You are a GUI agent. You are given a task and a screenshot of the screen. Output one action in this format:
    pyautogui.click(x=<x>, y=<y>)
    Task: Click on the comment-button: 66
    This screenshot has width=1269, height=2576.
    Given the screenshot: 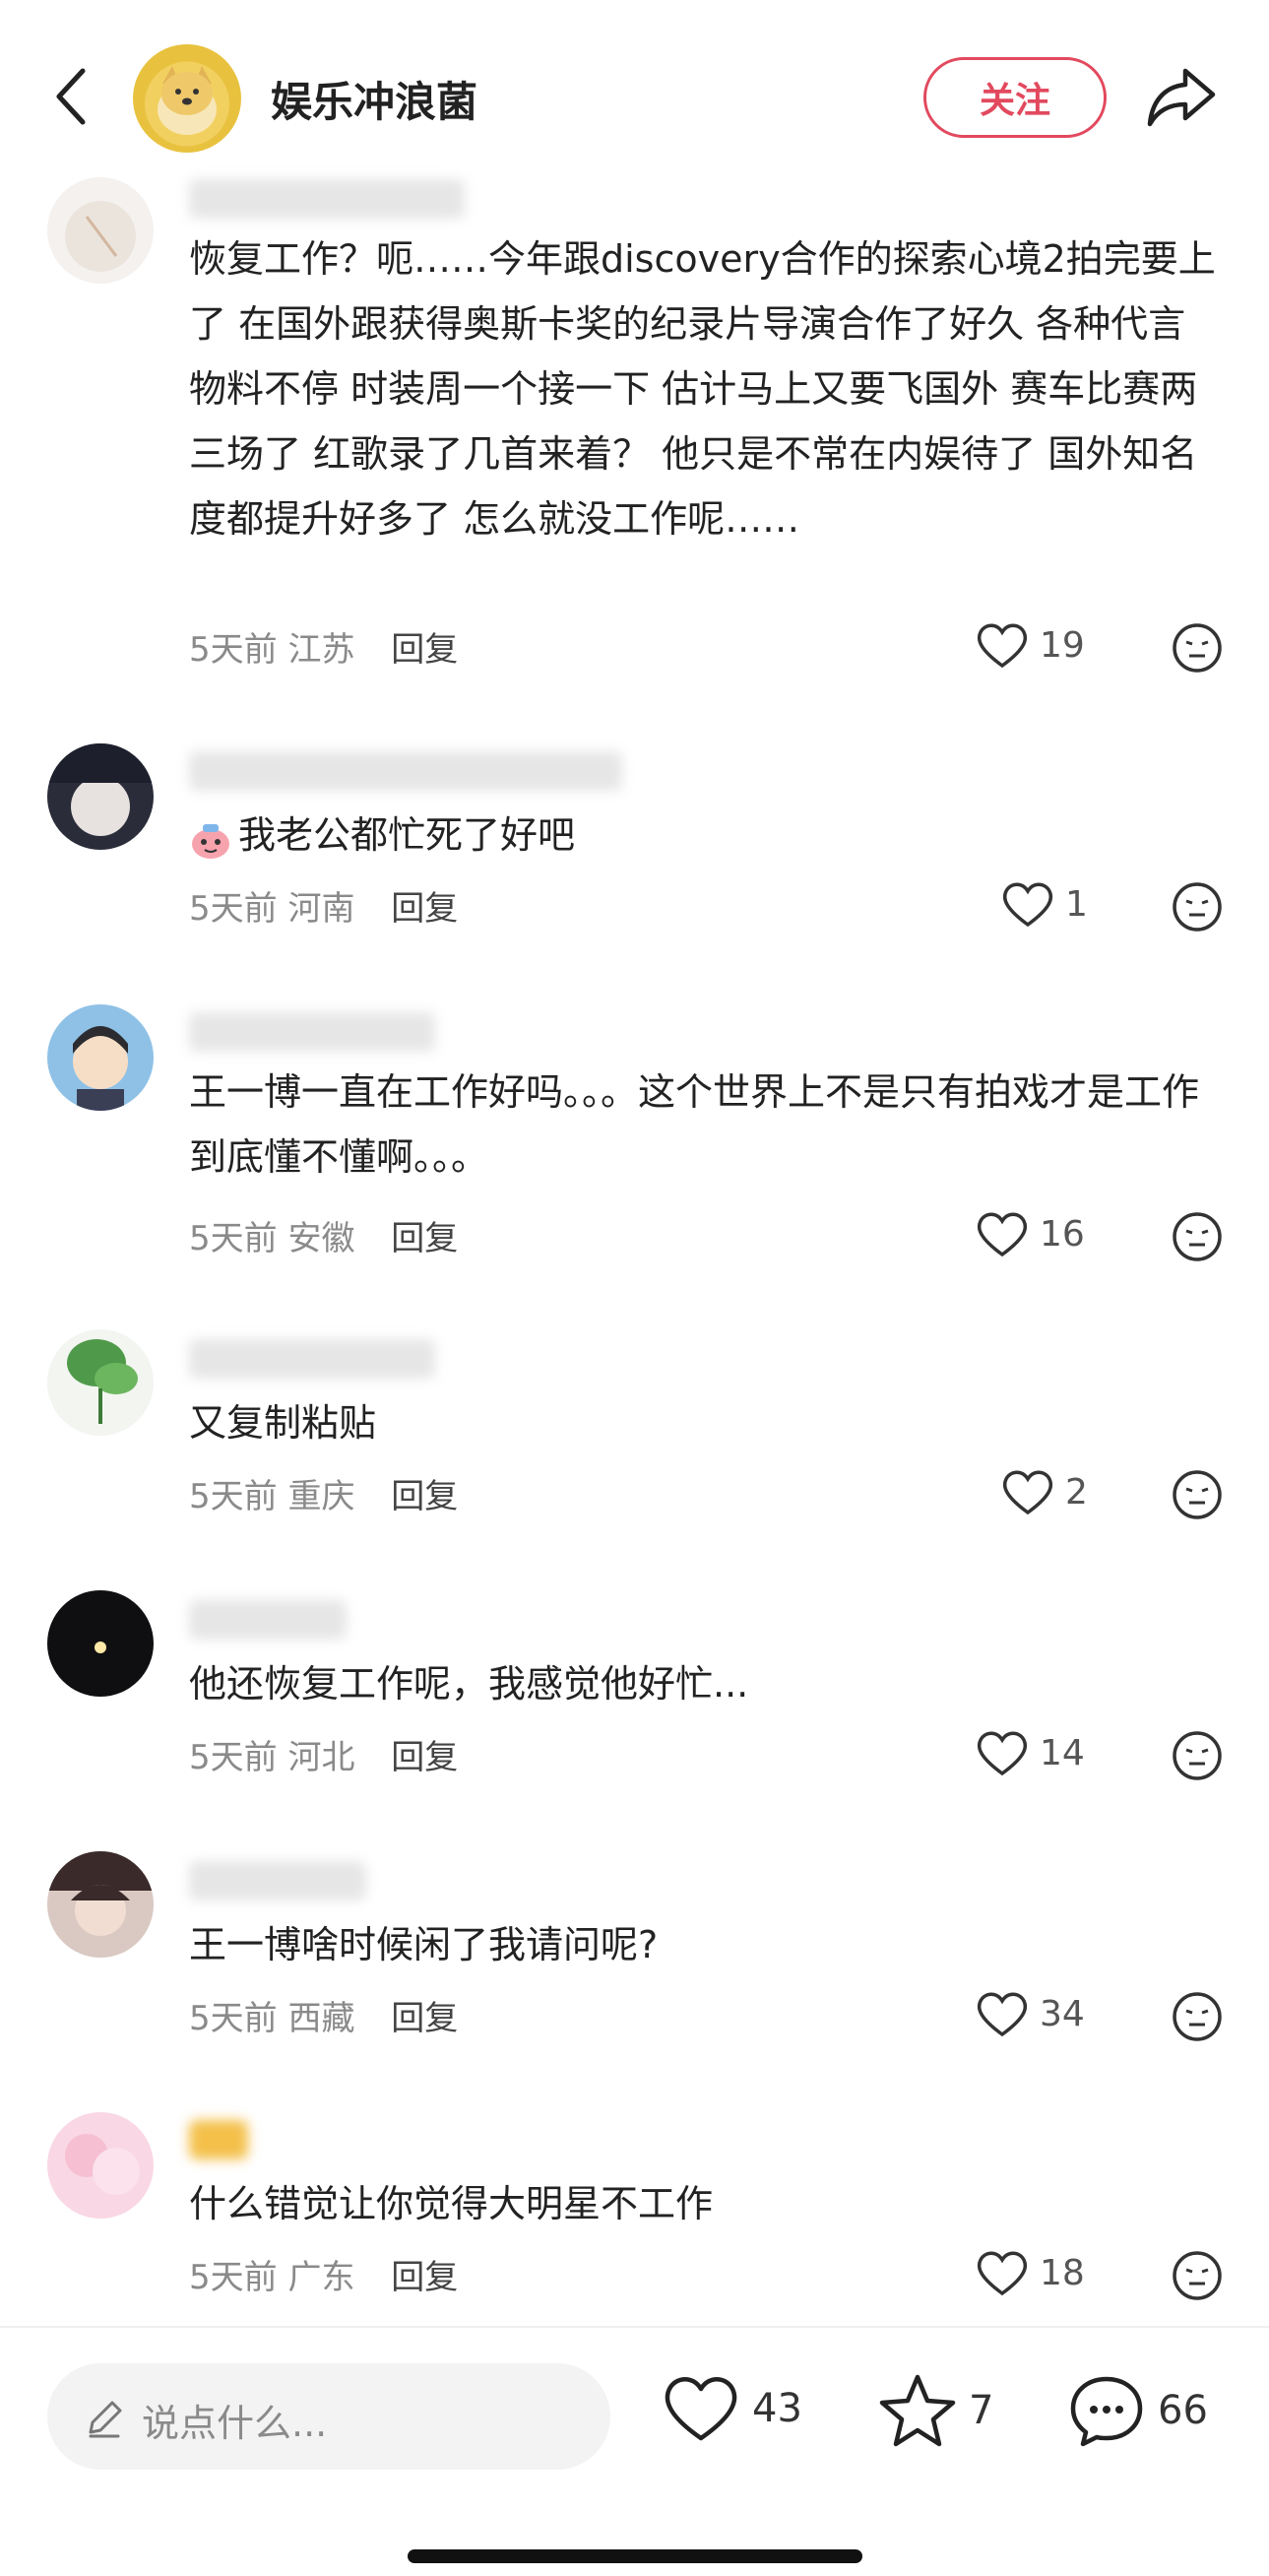 What is the action you would take?
    pyautogui.click(x=1137, y=2410)
    